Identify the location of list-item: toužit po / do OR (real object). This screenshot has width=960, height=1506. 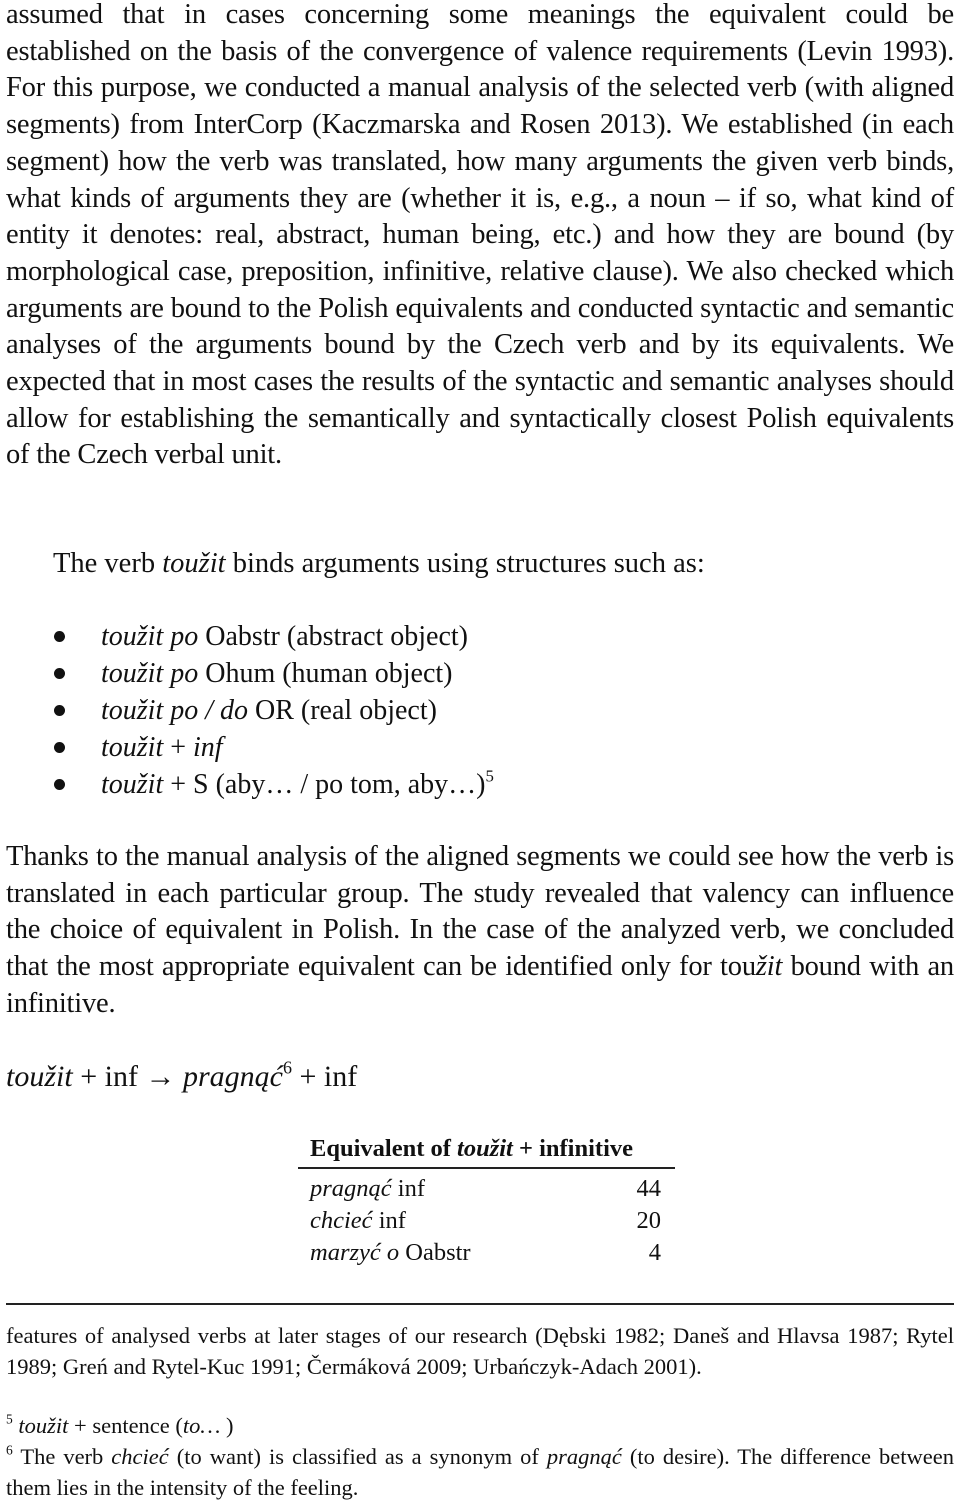
(250, 710).